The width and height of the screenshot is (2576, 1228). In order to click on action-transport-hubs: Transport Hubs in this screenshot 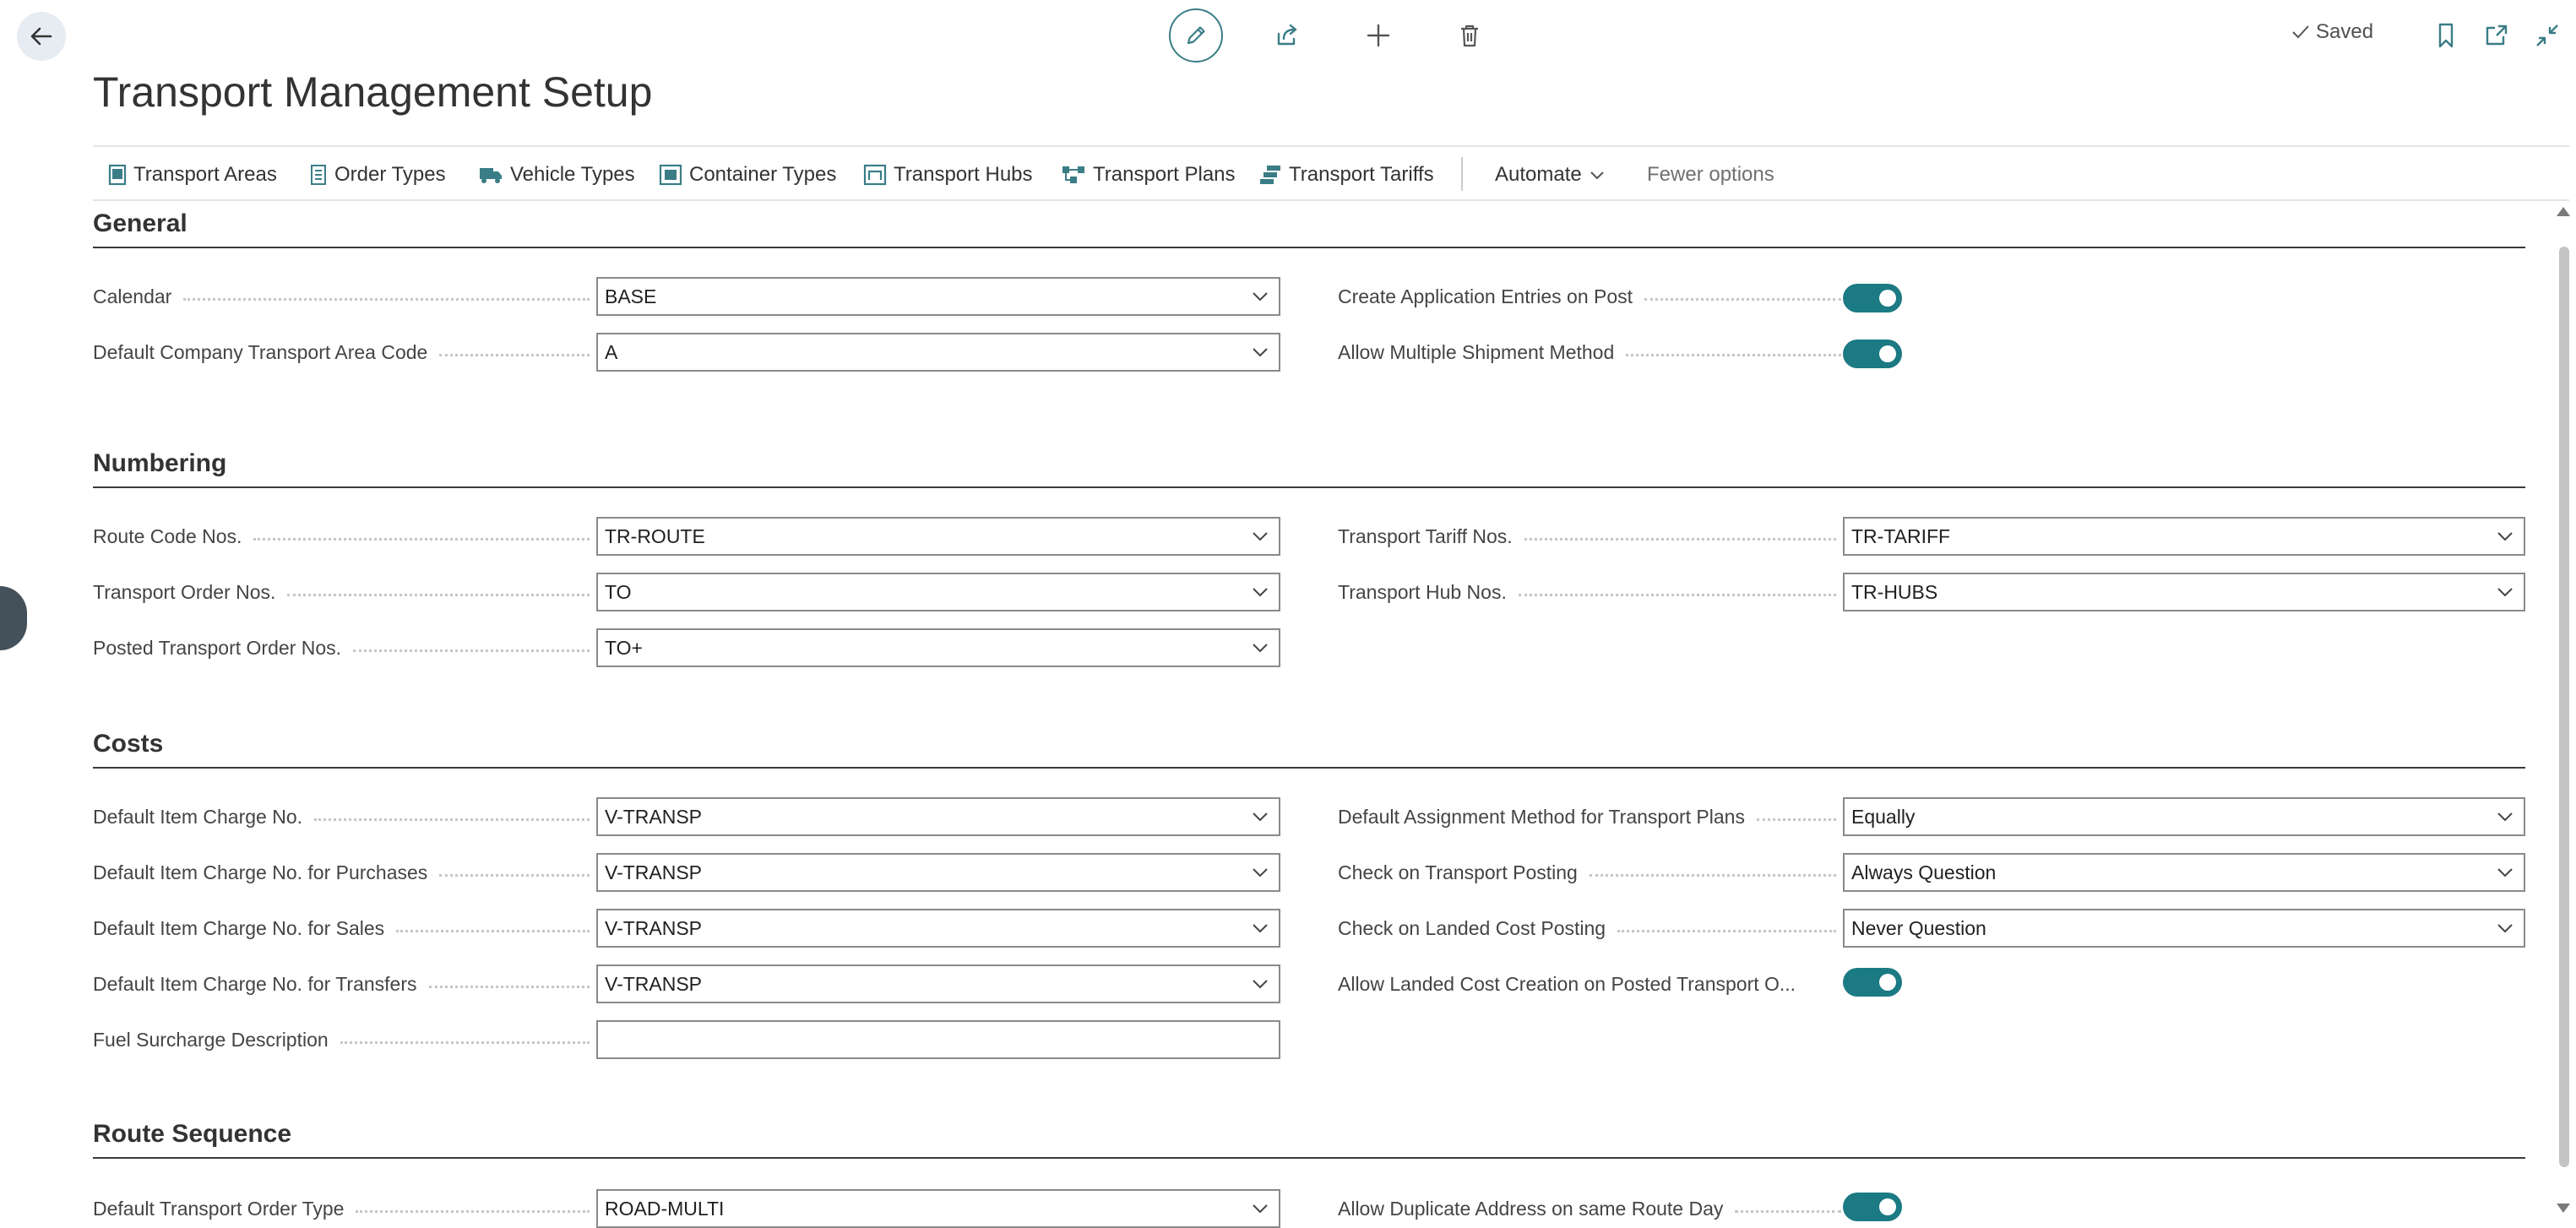, I will do `click(948, 175)`.